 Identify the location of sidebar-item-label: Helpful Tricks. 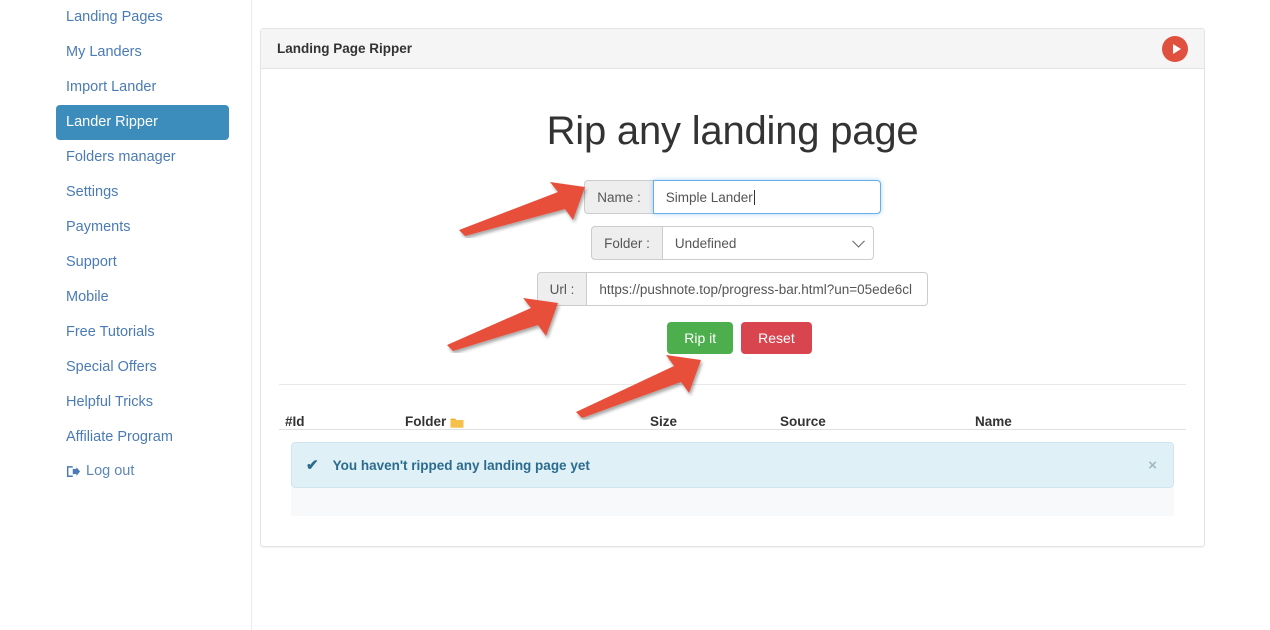
(110, 402).